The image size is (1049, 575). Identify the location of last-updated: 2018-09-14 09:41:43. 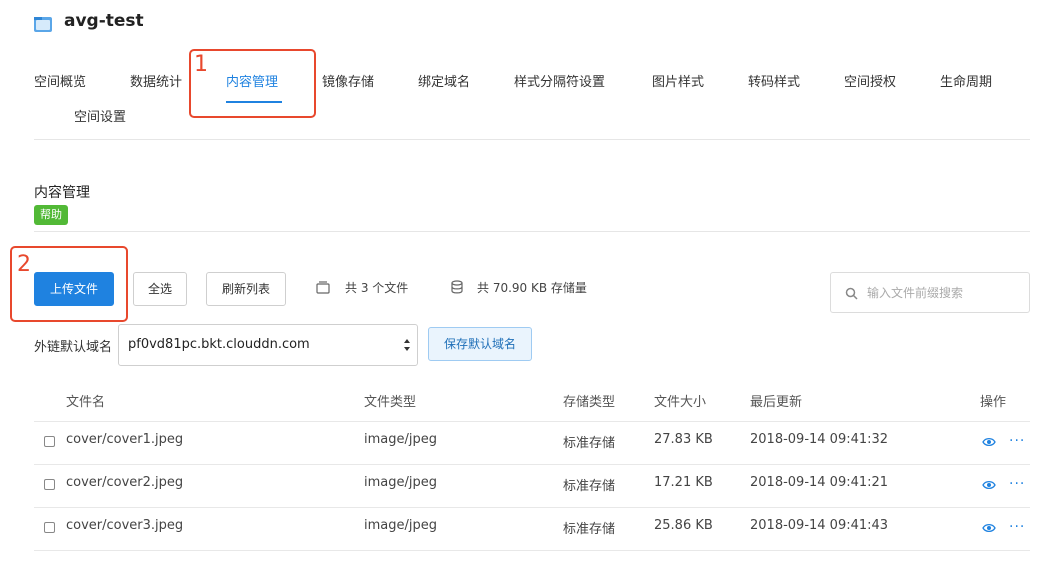
(819, 525).